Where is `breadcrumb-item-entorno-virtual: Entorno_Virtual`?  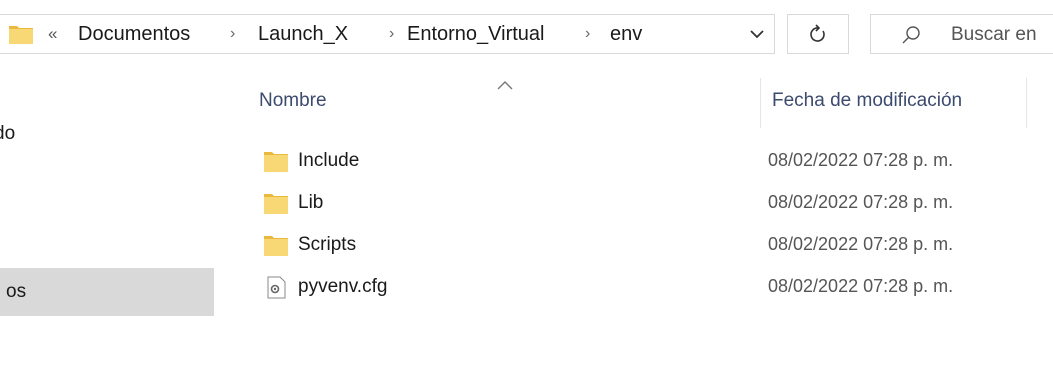
breadcrumb-item-entorno-virtual: Entorno_Virtual is located at coordinates (476, 34).